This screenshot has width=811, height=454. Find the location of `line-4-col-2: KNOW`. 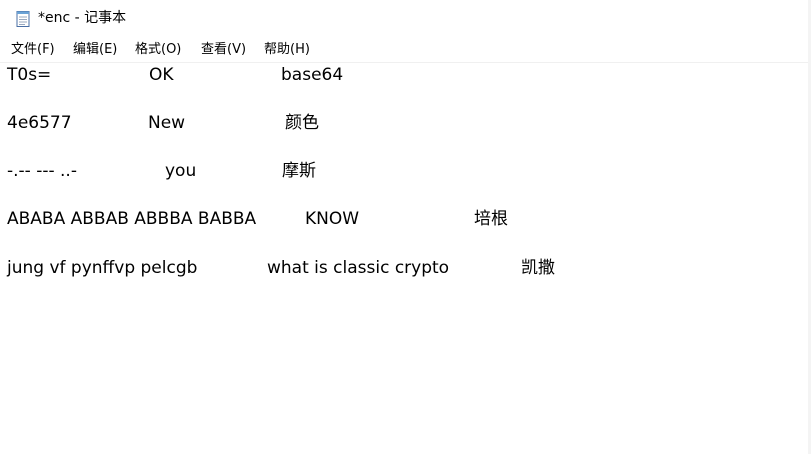

line-4-col-2: KNOW is located at coordinates (332, 219).